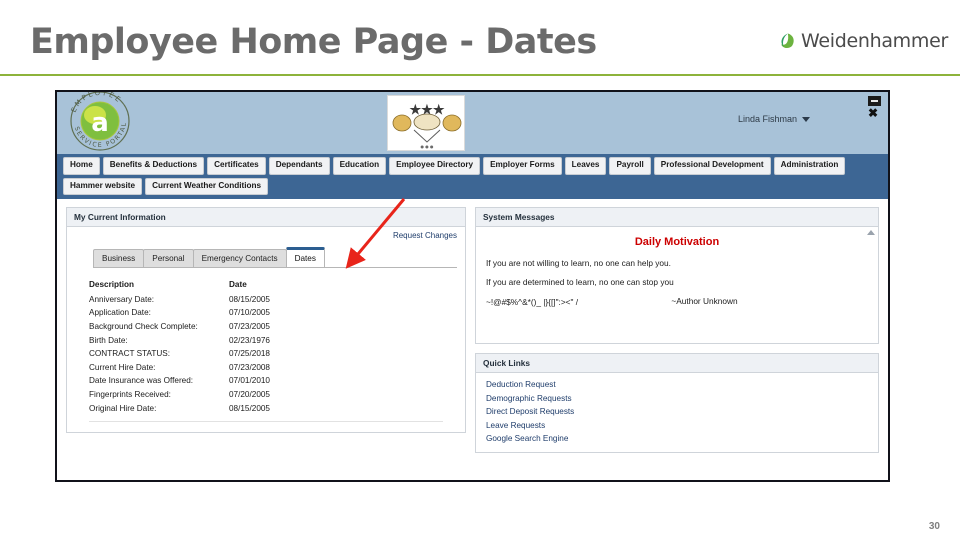  I want to click on table-row: Date Insurance was Offered: 07/01/2010, so click(194, 381).